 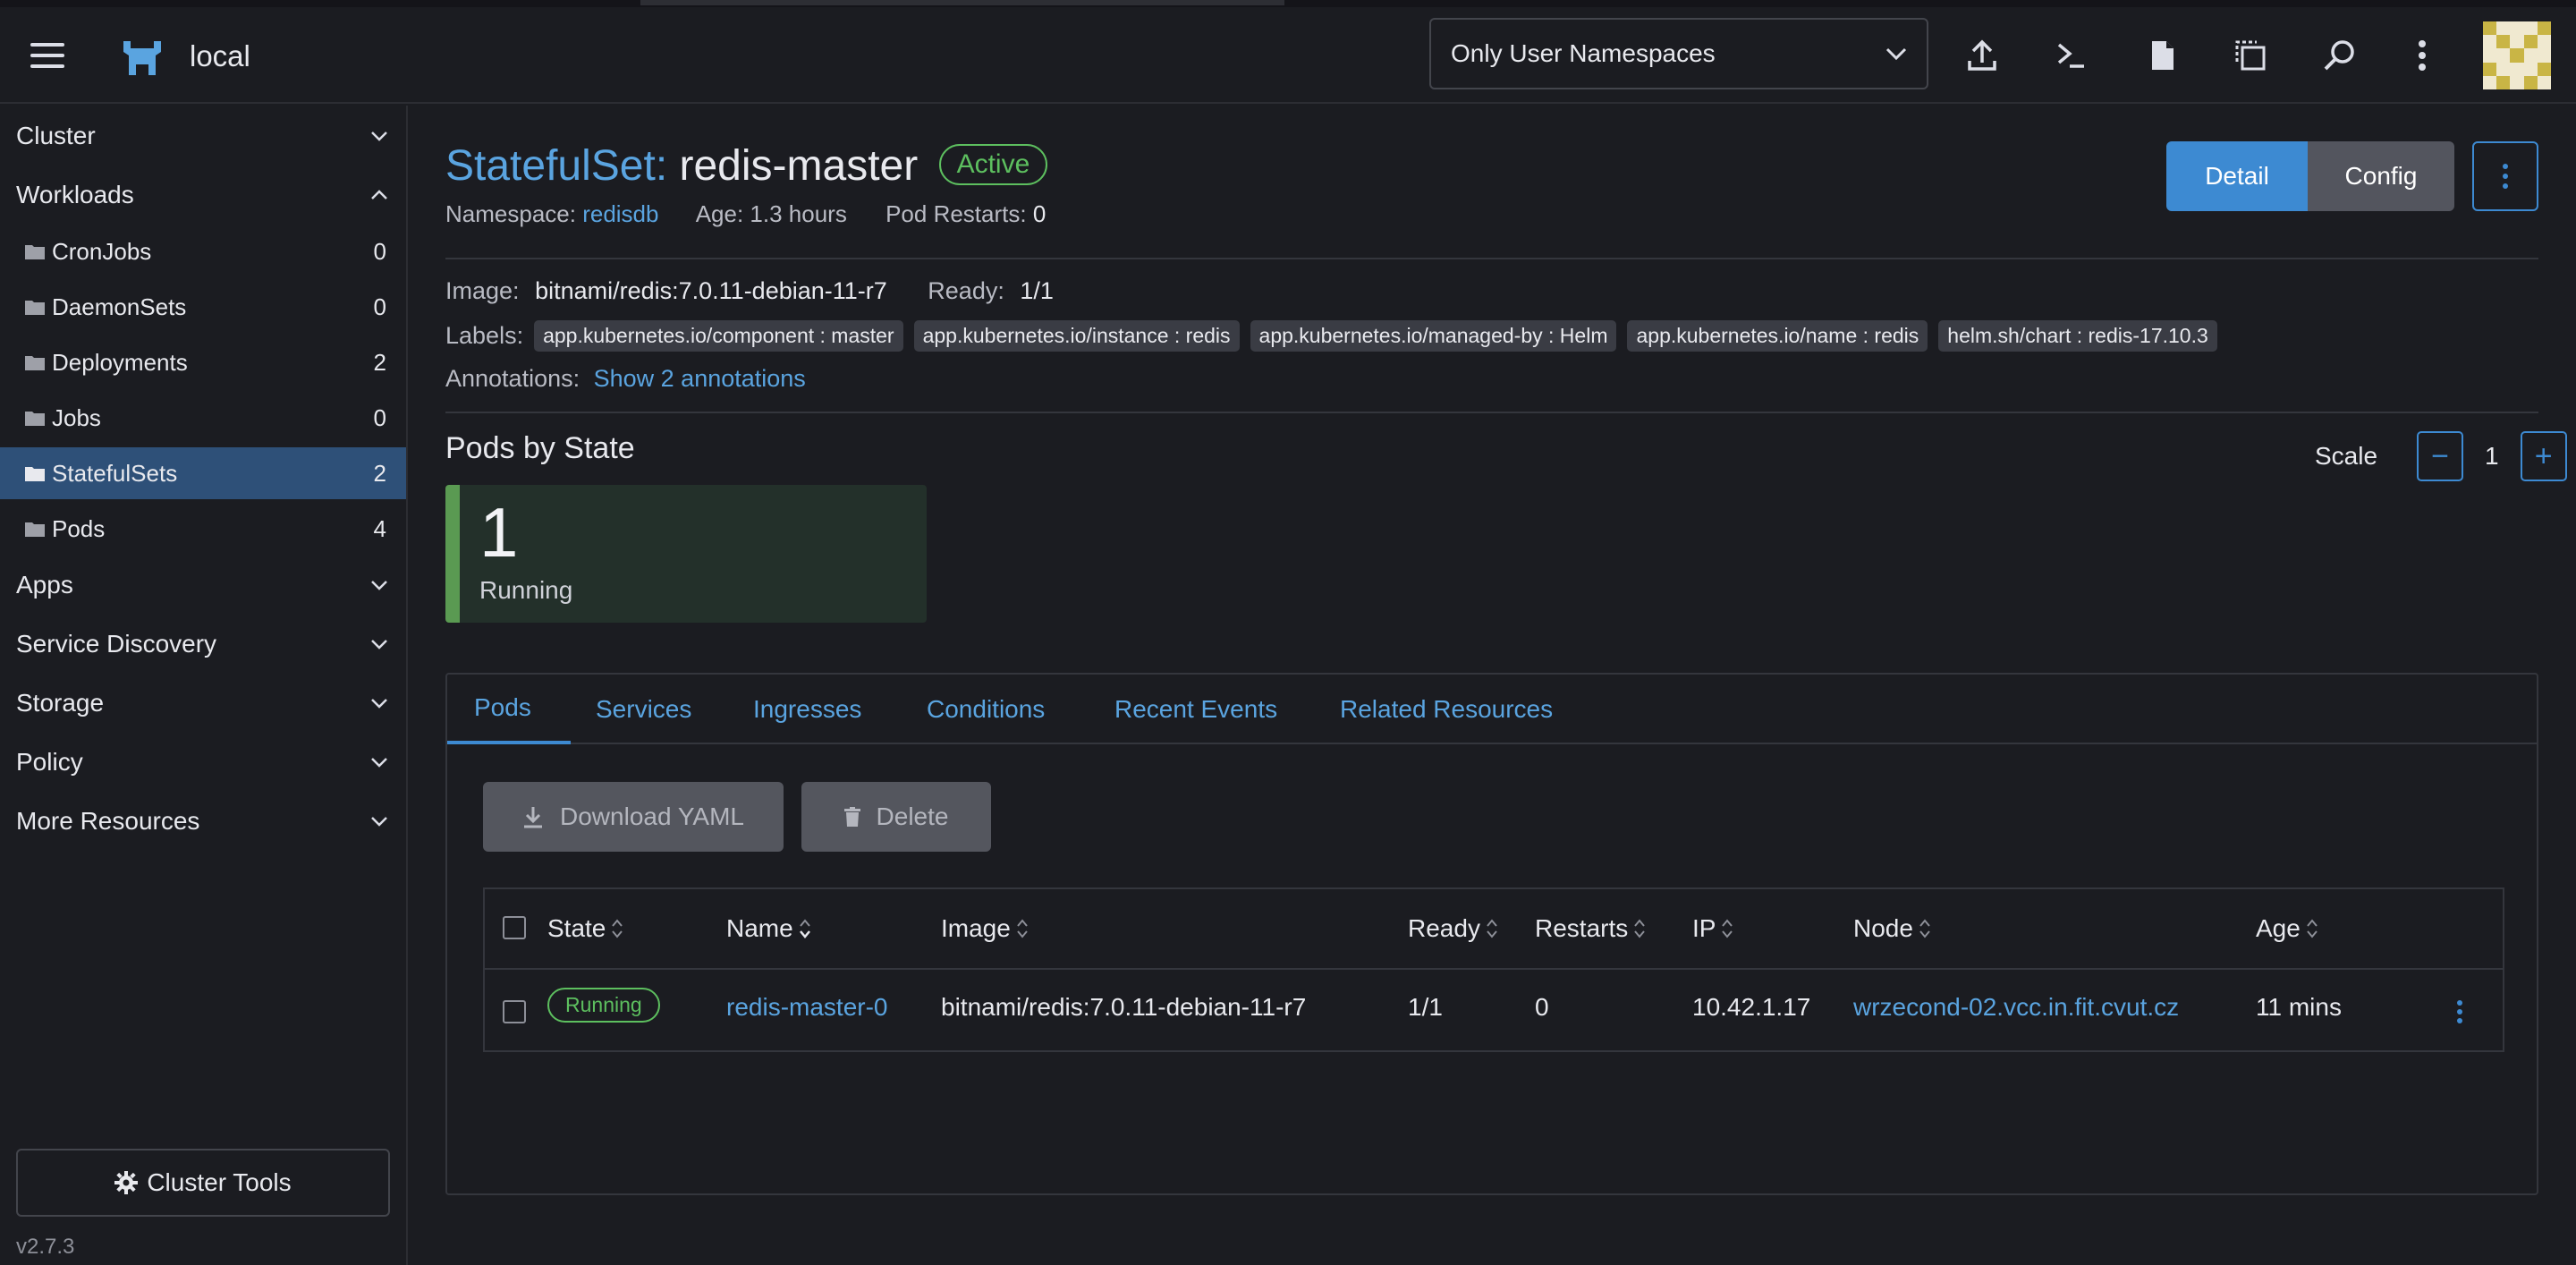 I want to click on pod-restarts: 0, so click(x=1542, y=1007).